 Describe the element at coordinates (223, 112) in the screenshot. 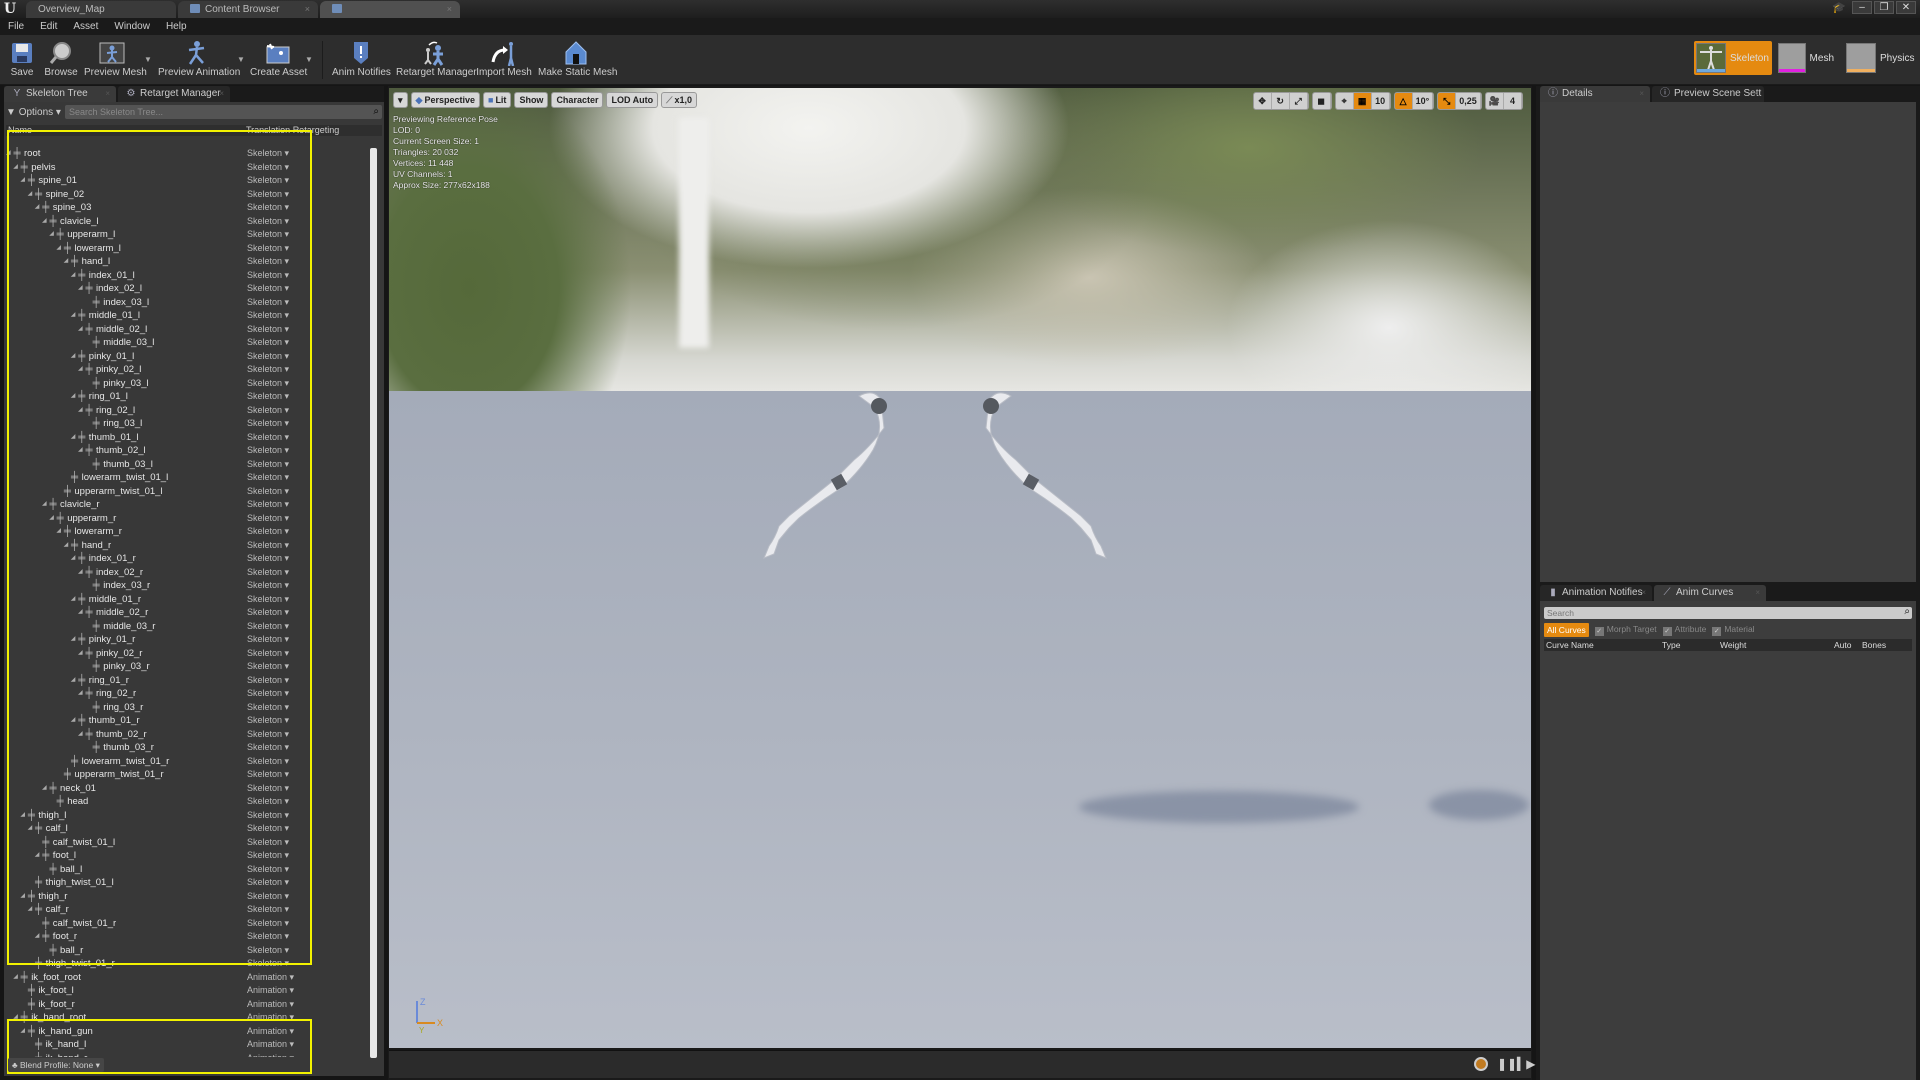

I see `search-skeleton-tree-input: Search Skeleton Tree... ⌕` at that location.